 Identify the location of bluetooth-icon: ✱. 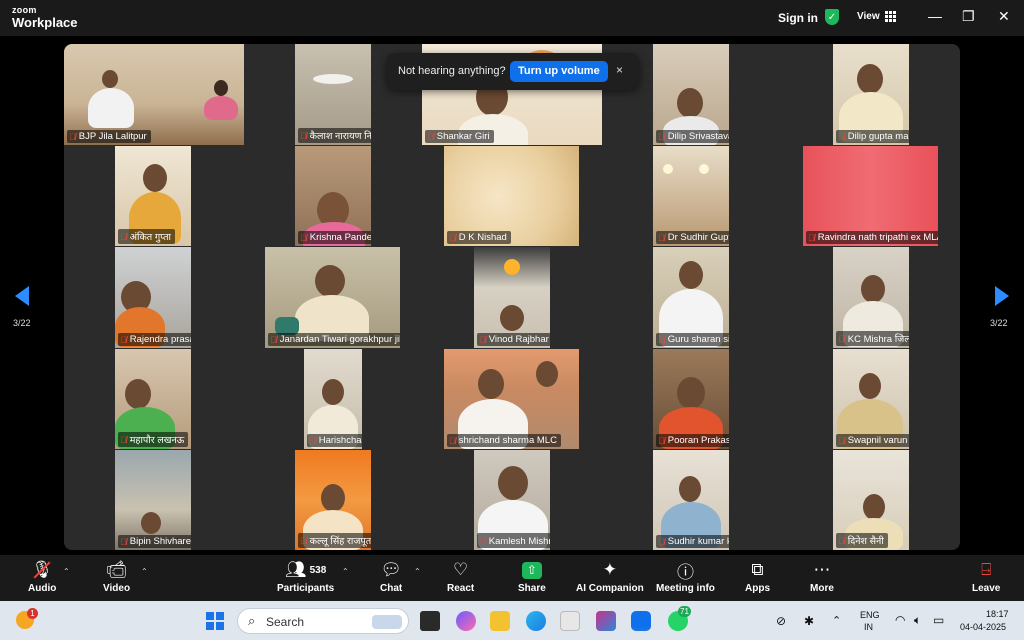
(809, 621).